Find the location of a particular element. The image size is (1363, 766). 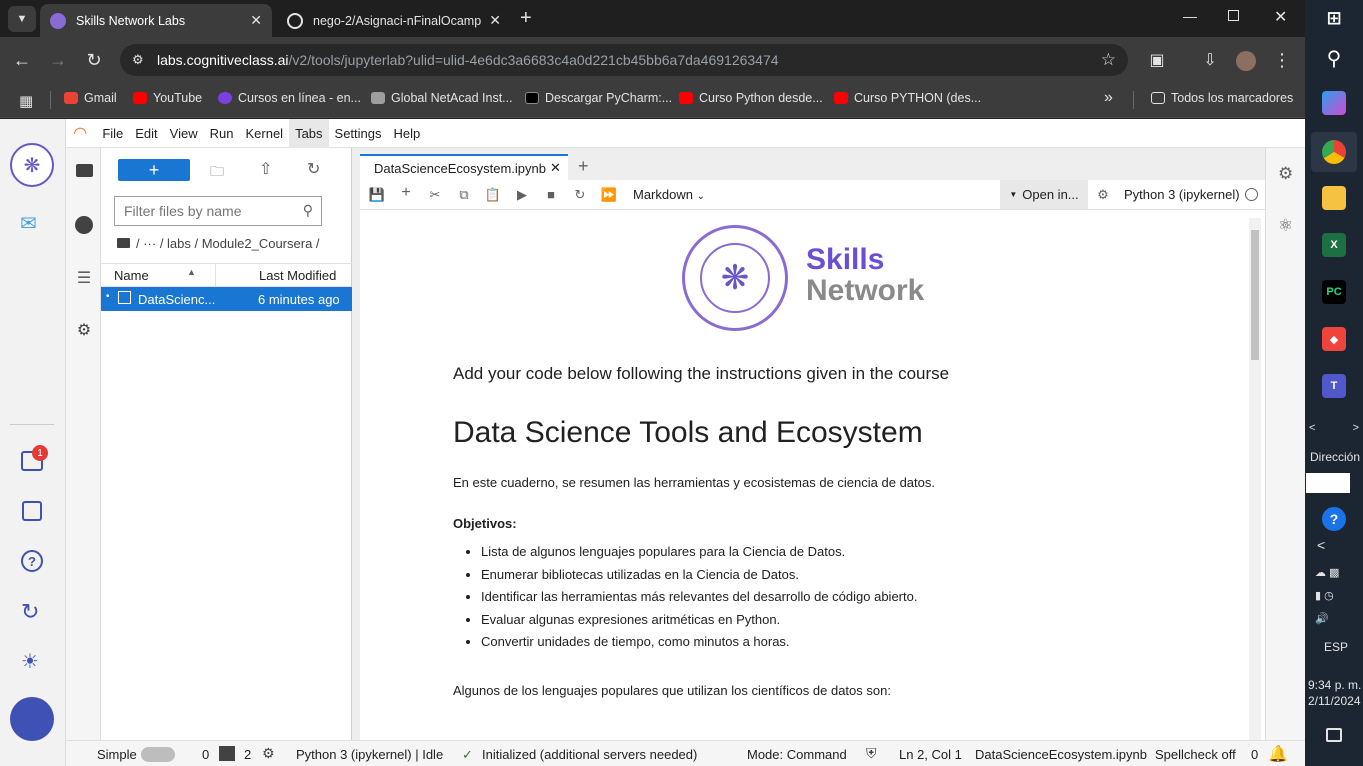

kernel-name: Python 3 (ipykernel) is located at coordinates (1182, 194).